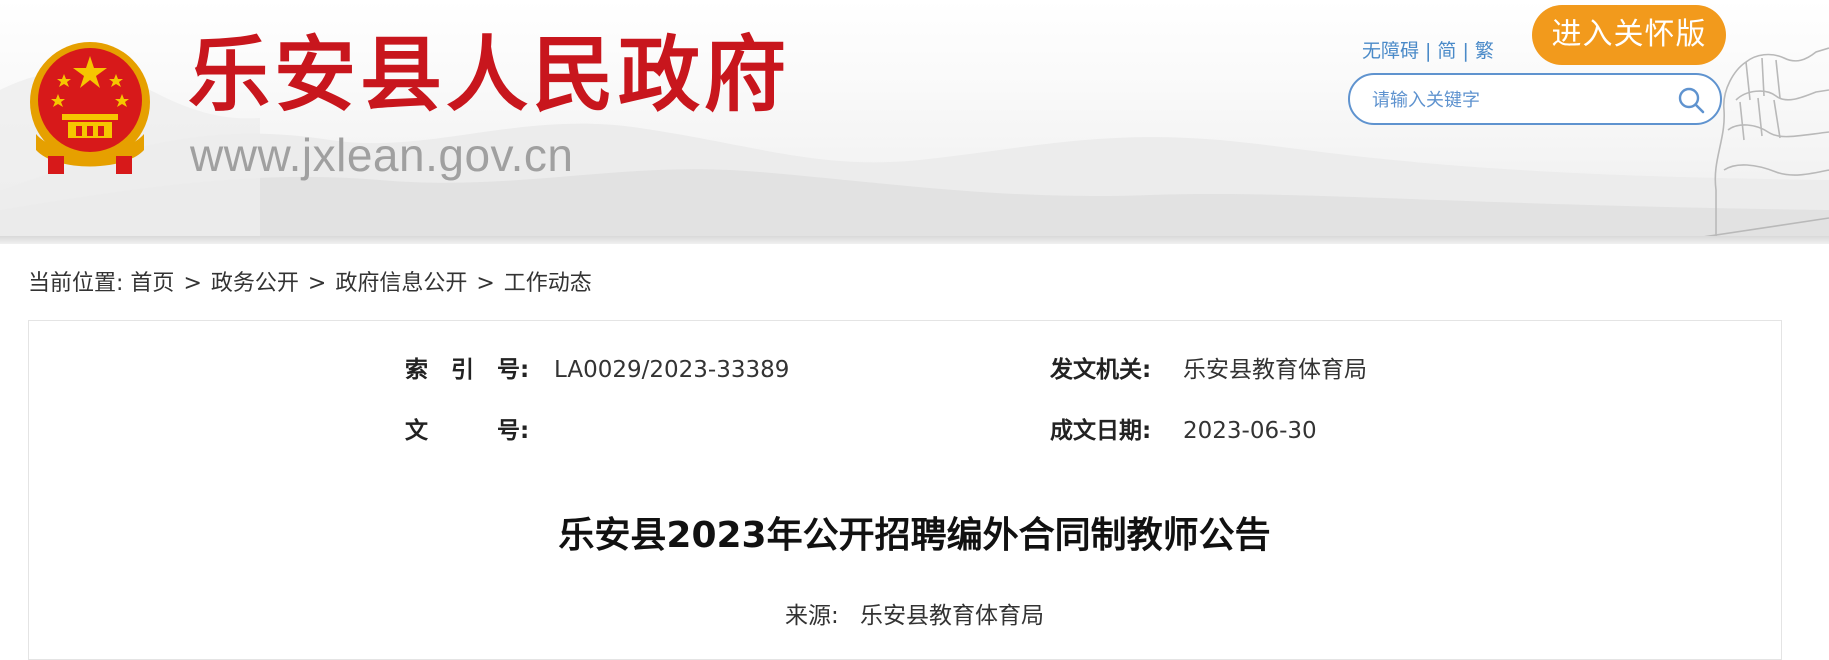 Image resolution: width=1829 pixels, height=660 pixels. Describe the element at coordinates (548, 284) in the screenshot. I see `breadcrumb-item-work-news: 工作动态` at that location.